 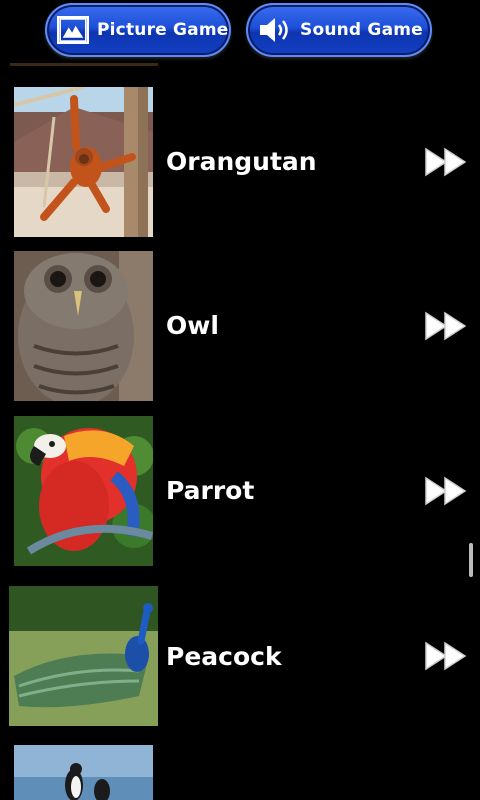 What do you see at coordinates (192, 325) in the screenshot?
I see `animal-name: Owl` at bounding box center [192, 325].